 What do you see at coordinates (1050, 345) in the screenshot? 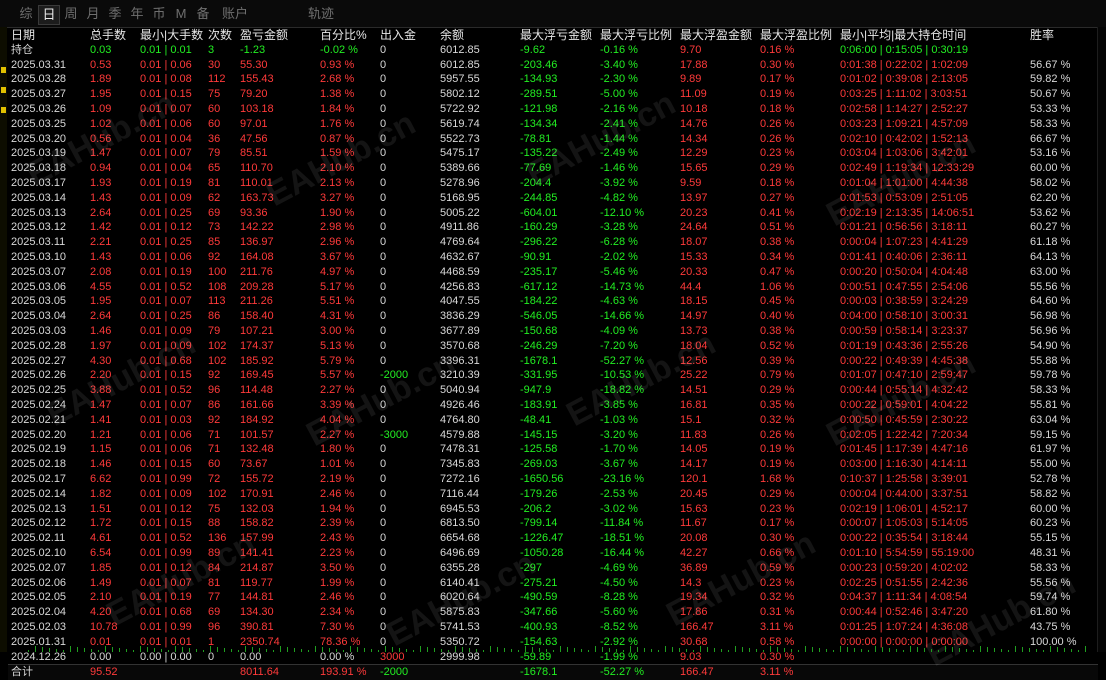
I see `cell-win-rate: 54.90 %` at bounding box center [1050, 345].